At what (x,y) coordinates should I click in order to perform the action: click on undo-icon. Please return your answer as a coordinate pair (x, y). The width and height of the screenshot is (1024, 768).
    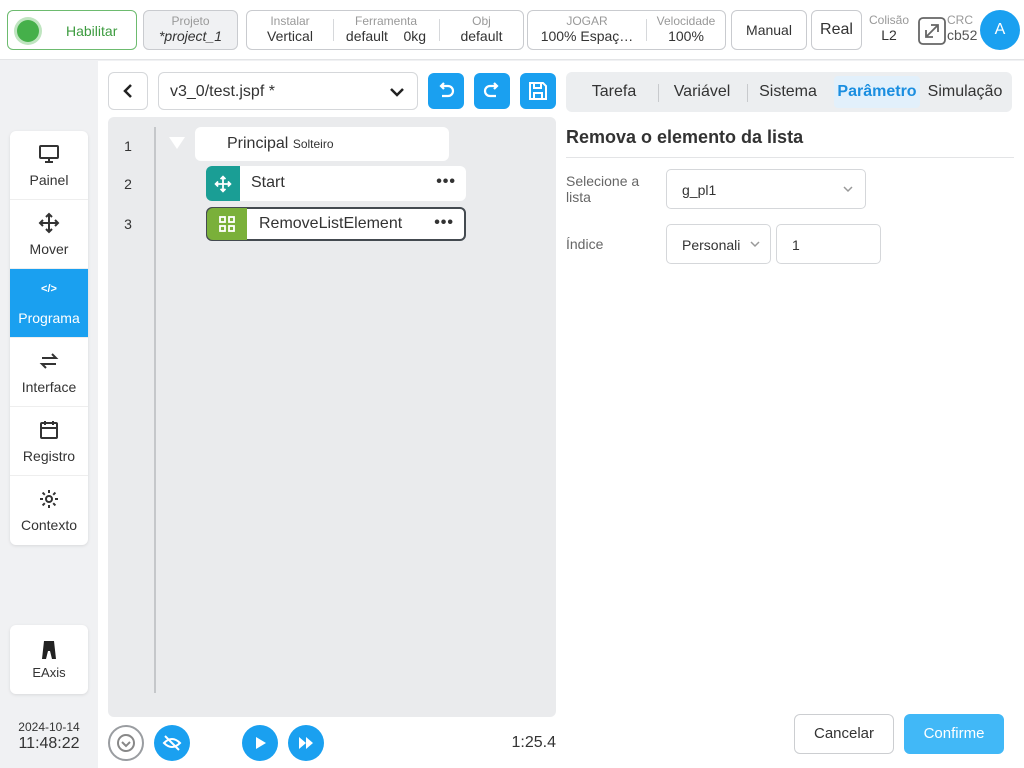
    Looking at the image, I should click on (447, 90).